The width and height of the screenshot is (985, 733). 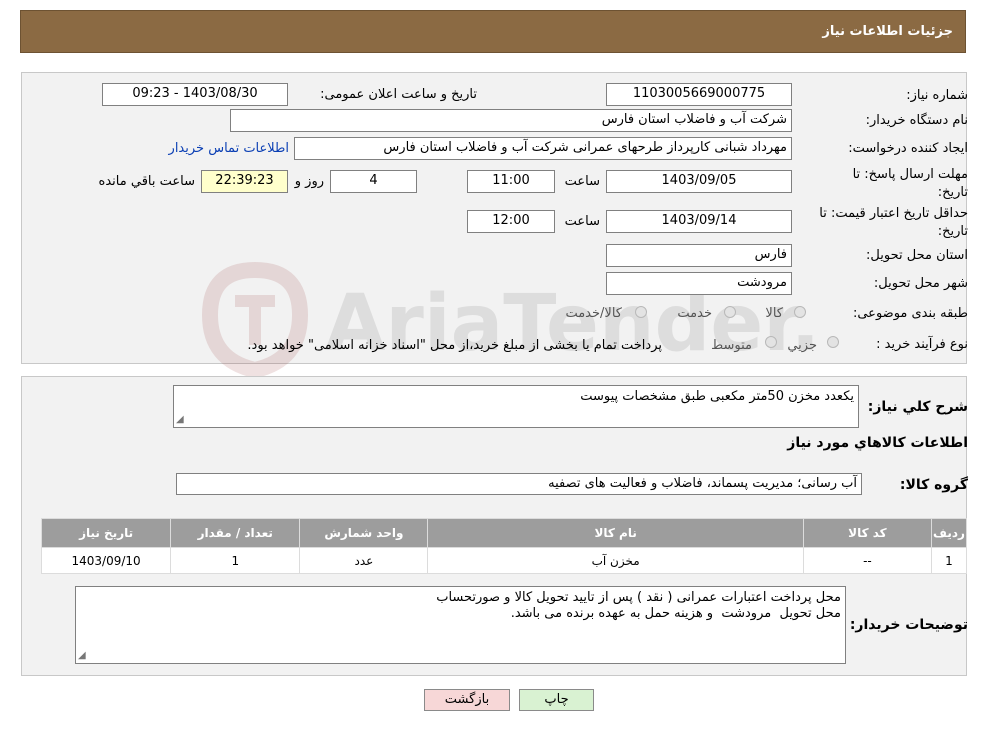 What do you see at coordinates (398, 94) in the screenshot?
I see `announce-label: تاریخ و ساعت اعلان عمومی:` at bounding box center [398, 94].